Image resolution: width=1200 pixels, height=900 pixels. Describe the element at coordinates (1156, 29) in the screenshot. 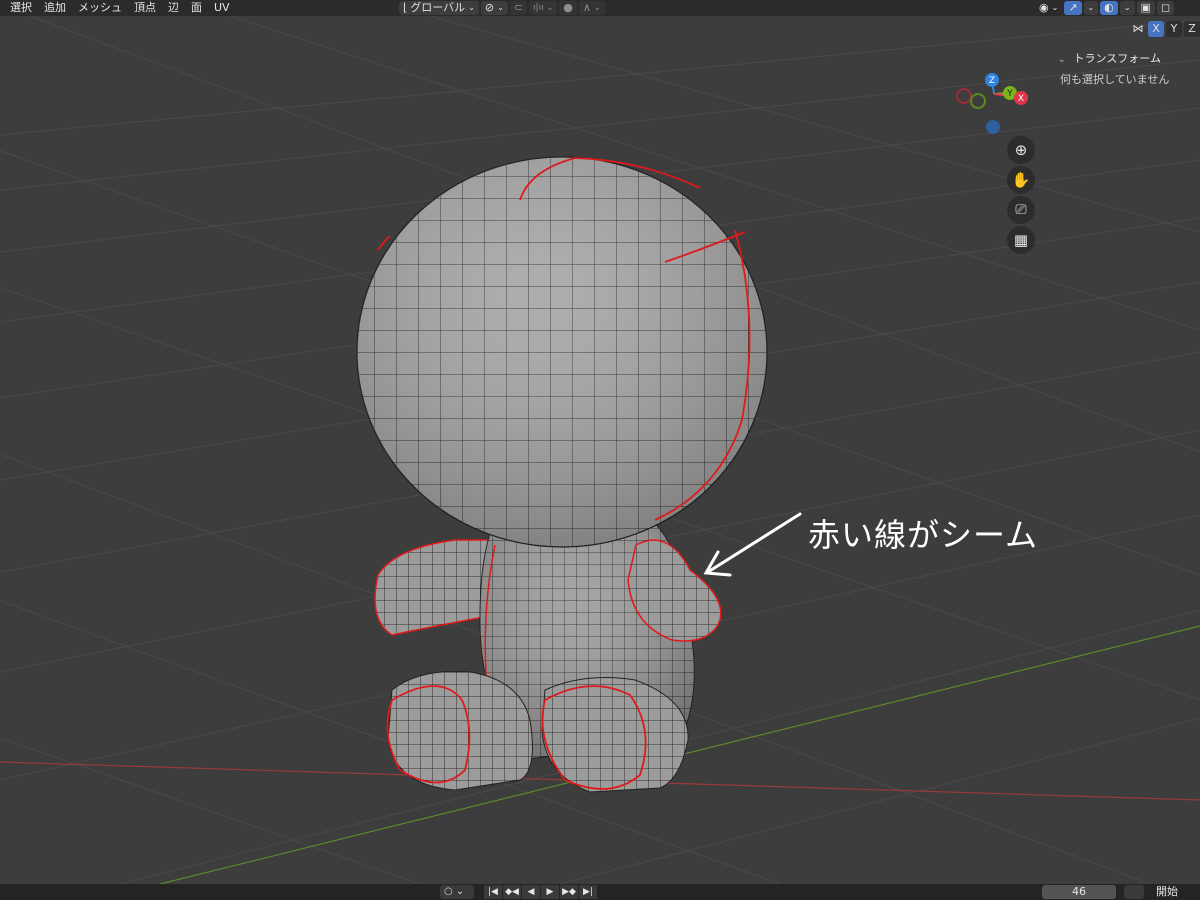

I see `mirror-x-toggle: X` at that location.